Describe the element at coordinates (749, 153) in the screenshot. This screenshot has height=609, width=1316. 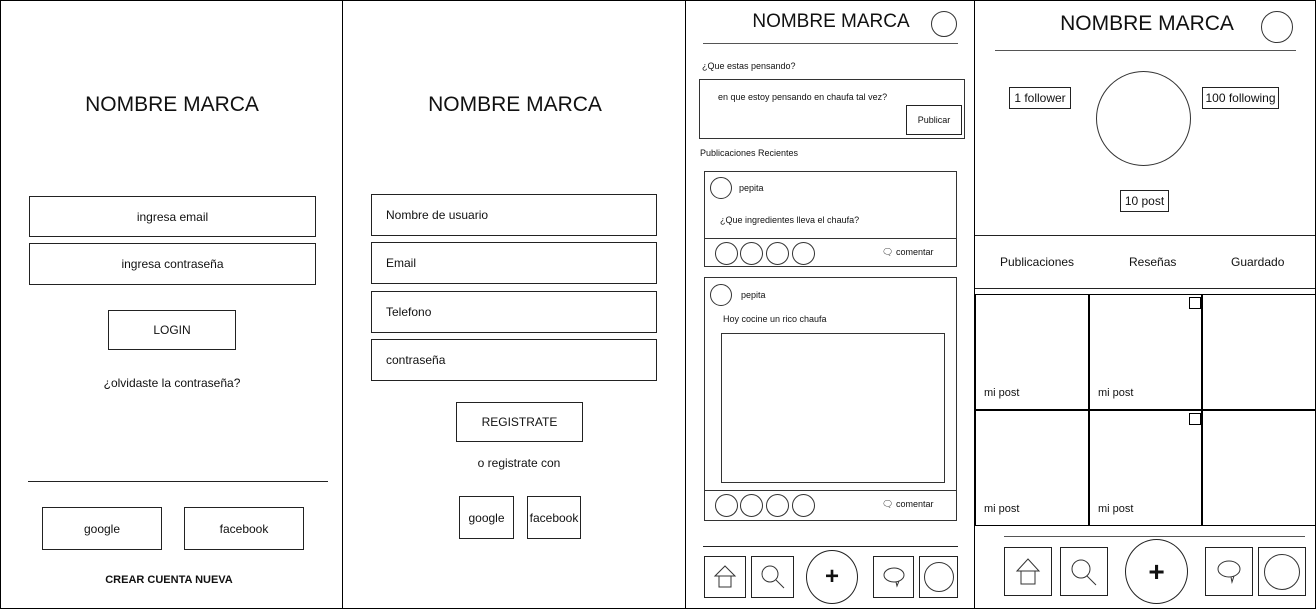
I see `recent-posts-label: Publicaciones Recientes` at that location.